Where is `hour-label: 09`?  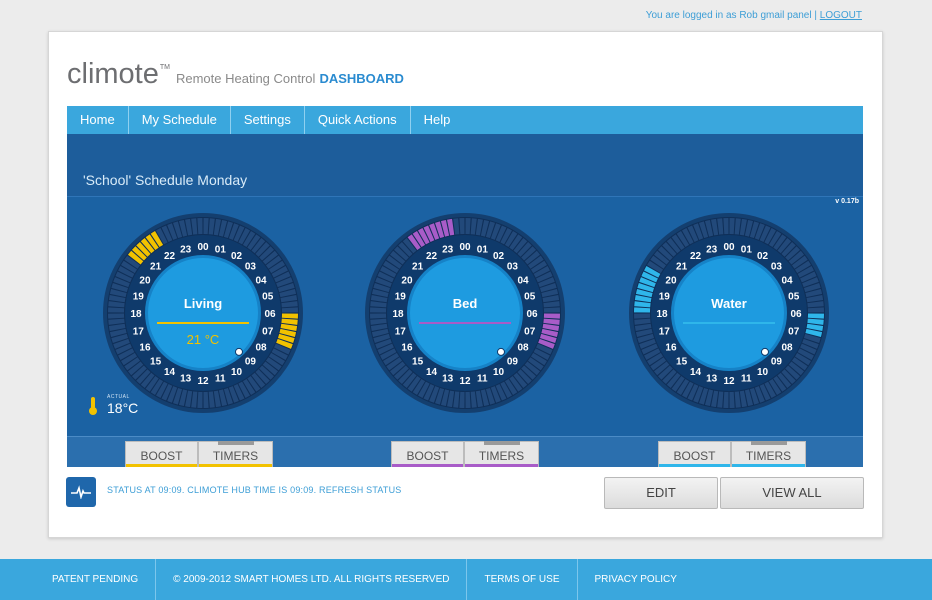 hour-label: 09 is located at coordinates (513, 361).